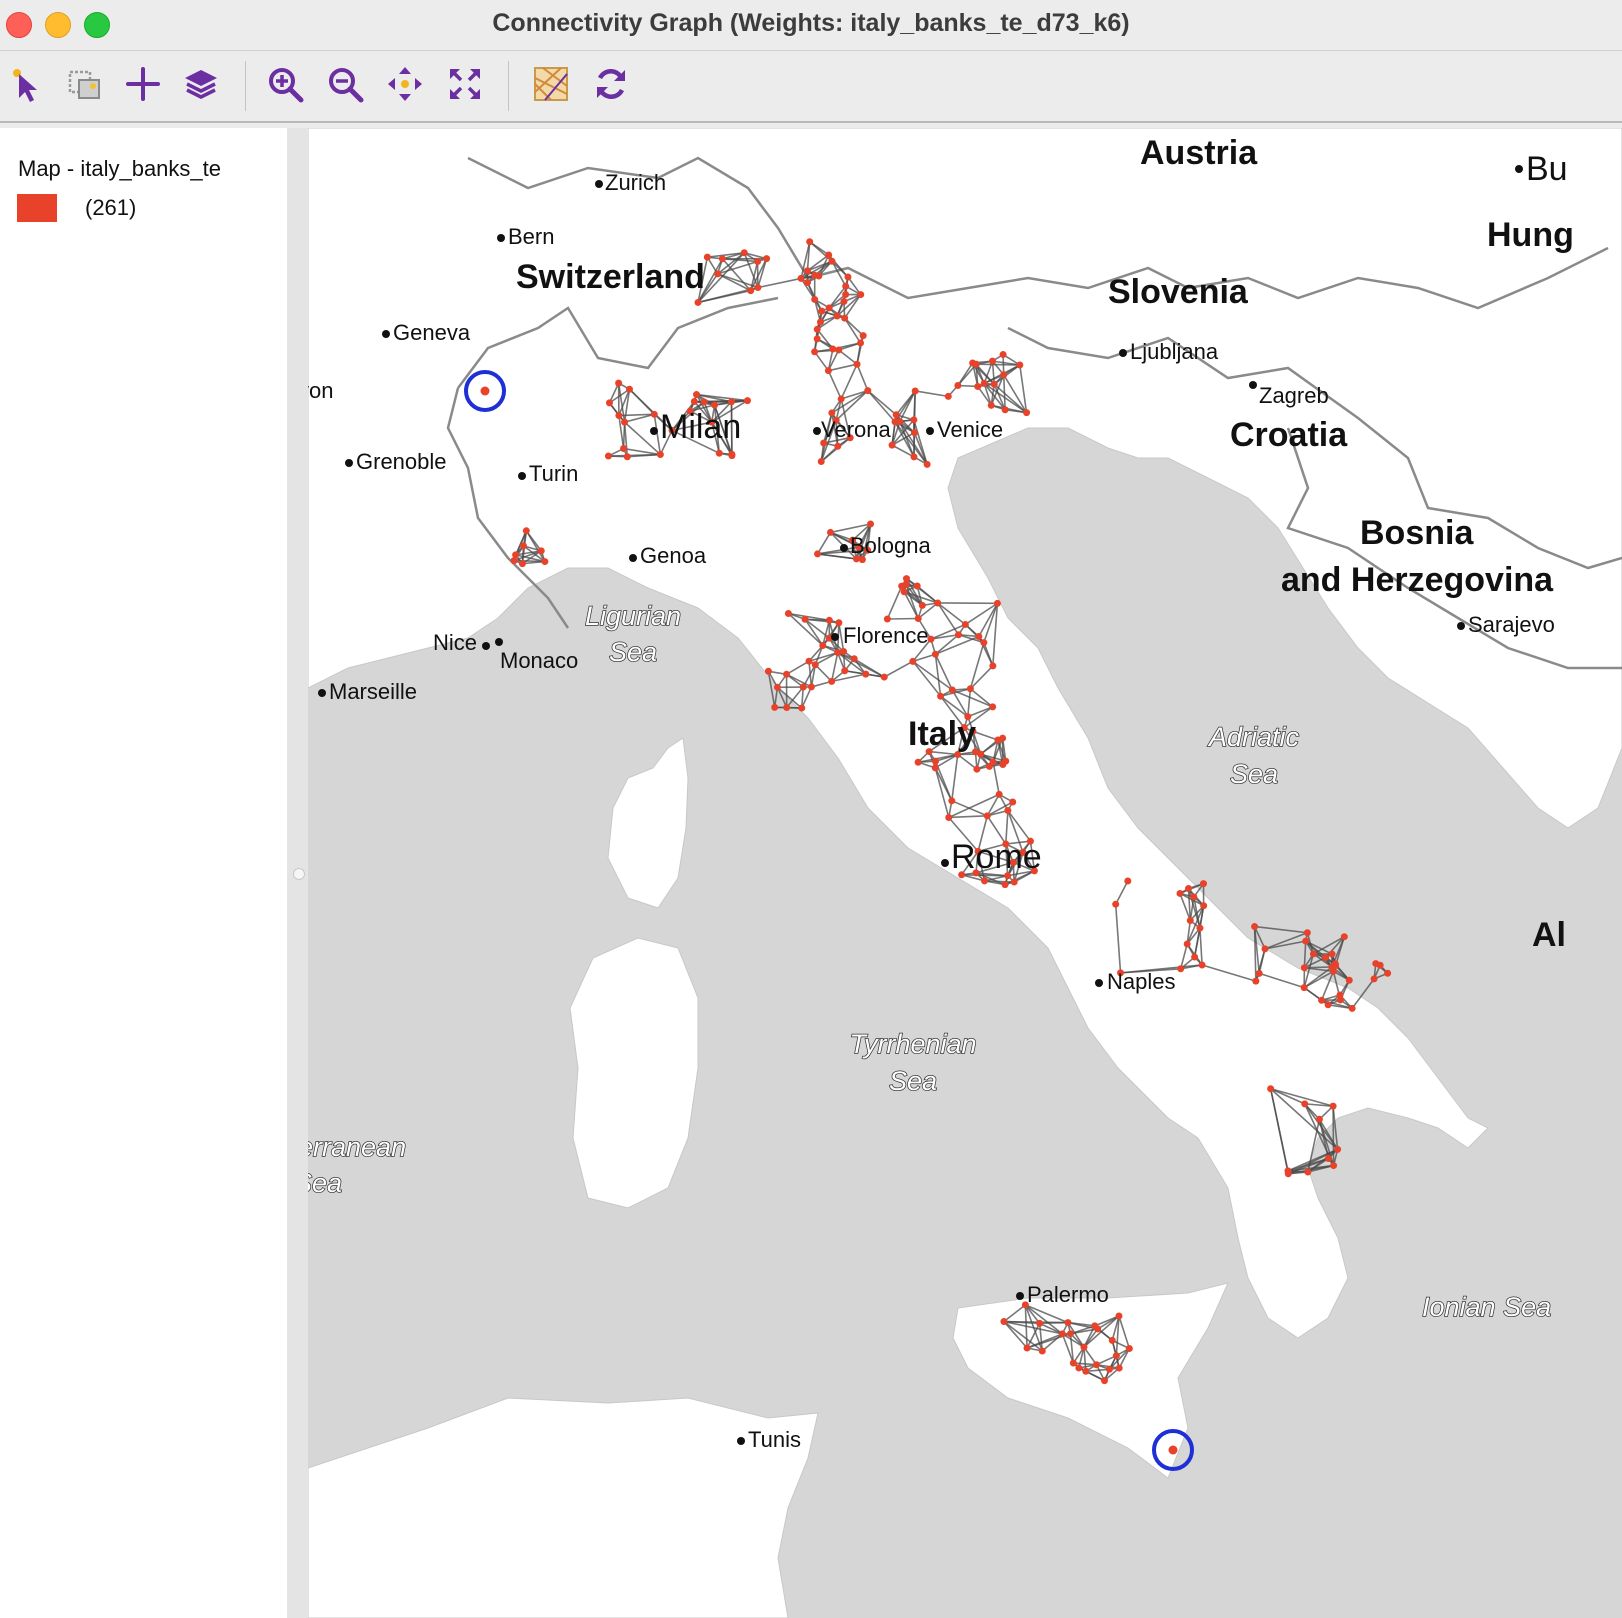 The height and width of the screenshot is (1618, 1622). What do you see at coordinates (345, 84) in the screenshot?
I see `zoom-out-button` at bounding box center [345, 84].